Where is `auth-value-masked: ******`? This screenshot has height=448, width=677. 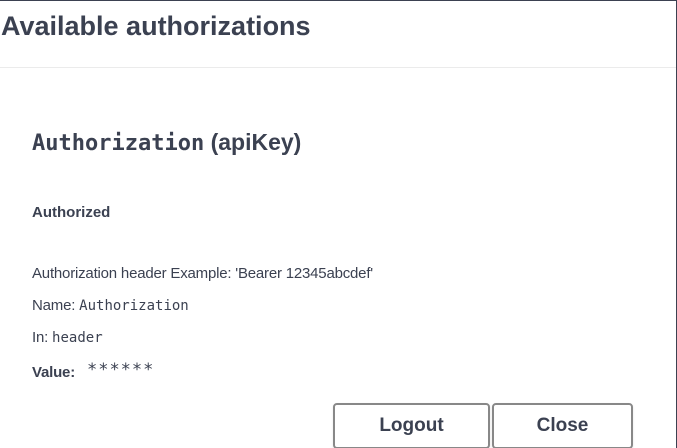 auth-value-masked: ****** is located at coordinates (120, 370).